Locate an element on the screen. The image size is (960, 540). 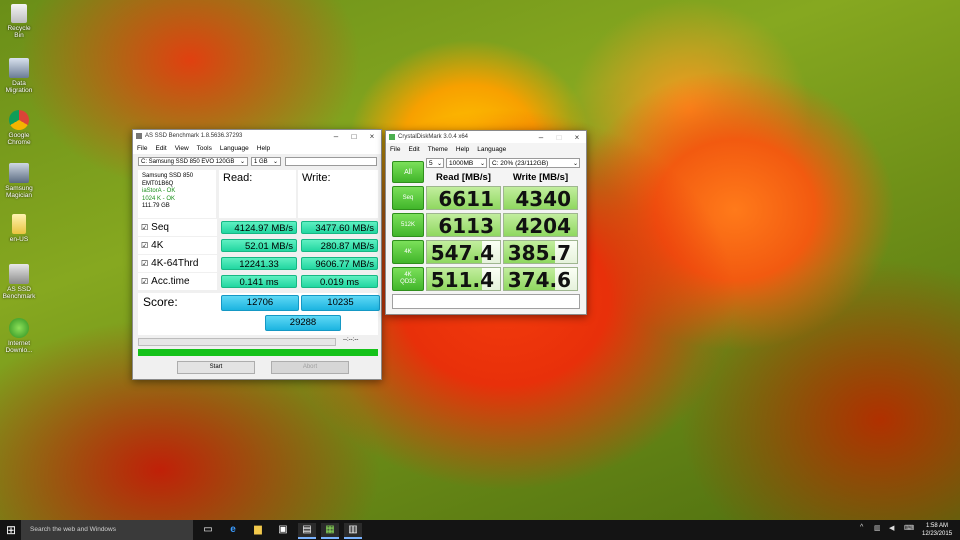
window-title: CrystalDiskMark 3.0.4 x64 is located at coordinates (433, 137).